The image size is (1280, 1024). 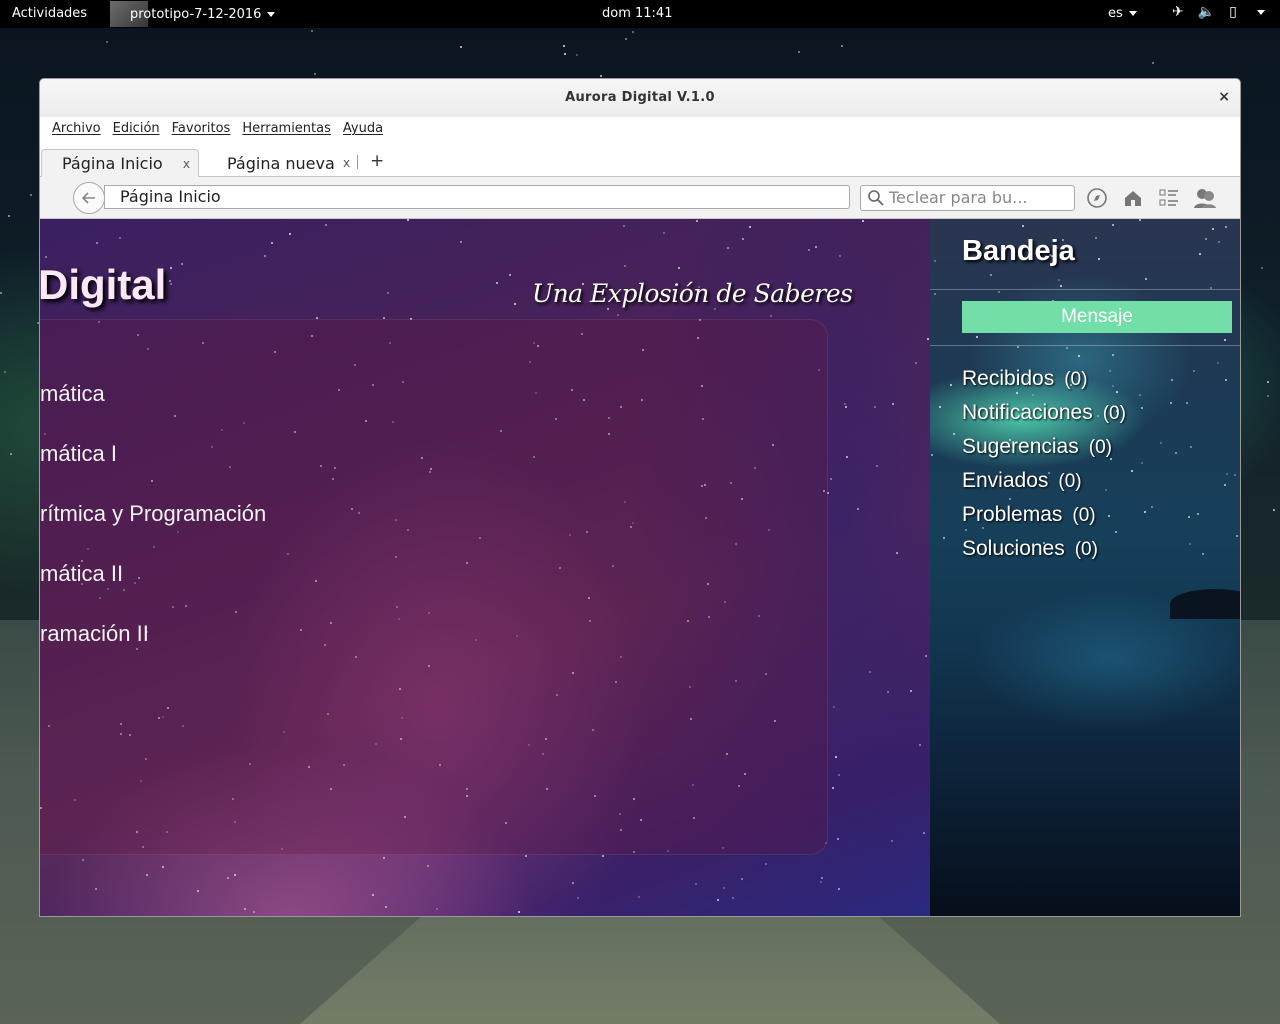 What do you see at coordinates (1218, 12) in the screenshot?
I see `system-tray: ✈ 🔈 ▯` at bounding box center [1218, 12].